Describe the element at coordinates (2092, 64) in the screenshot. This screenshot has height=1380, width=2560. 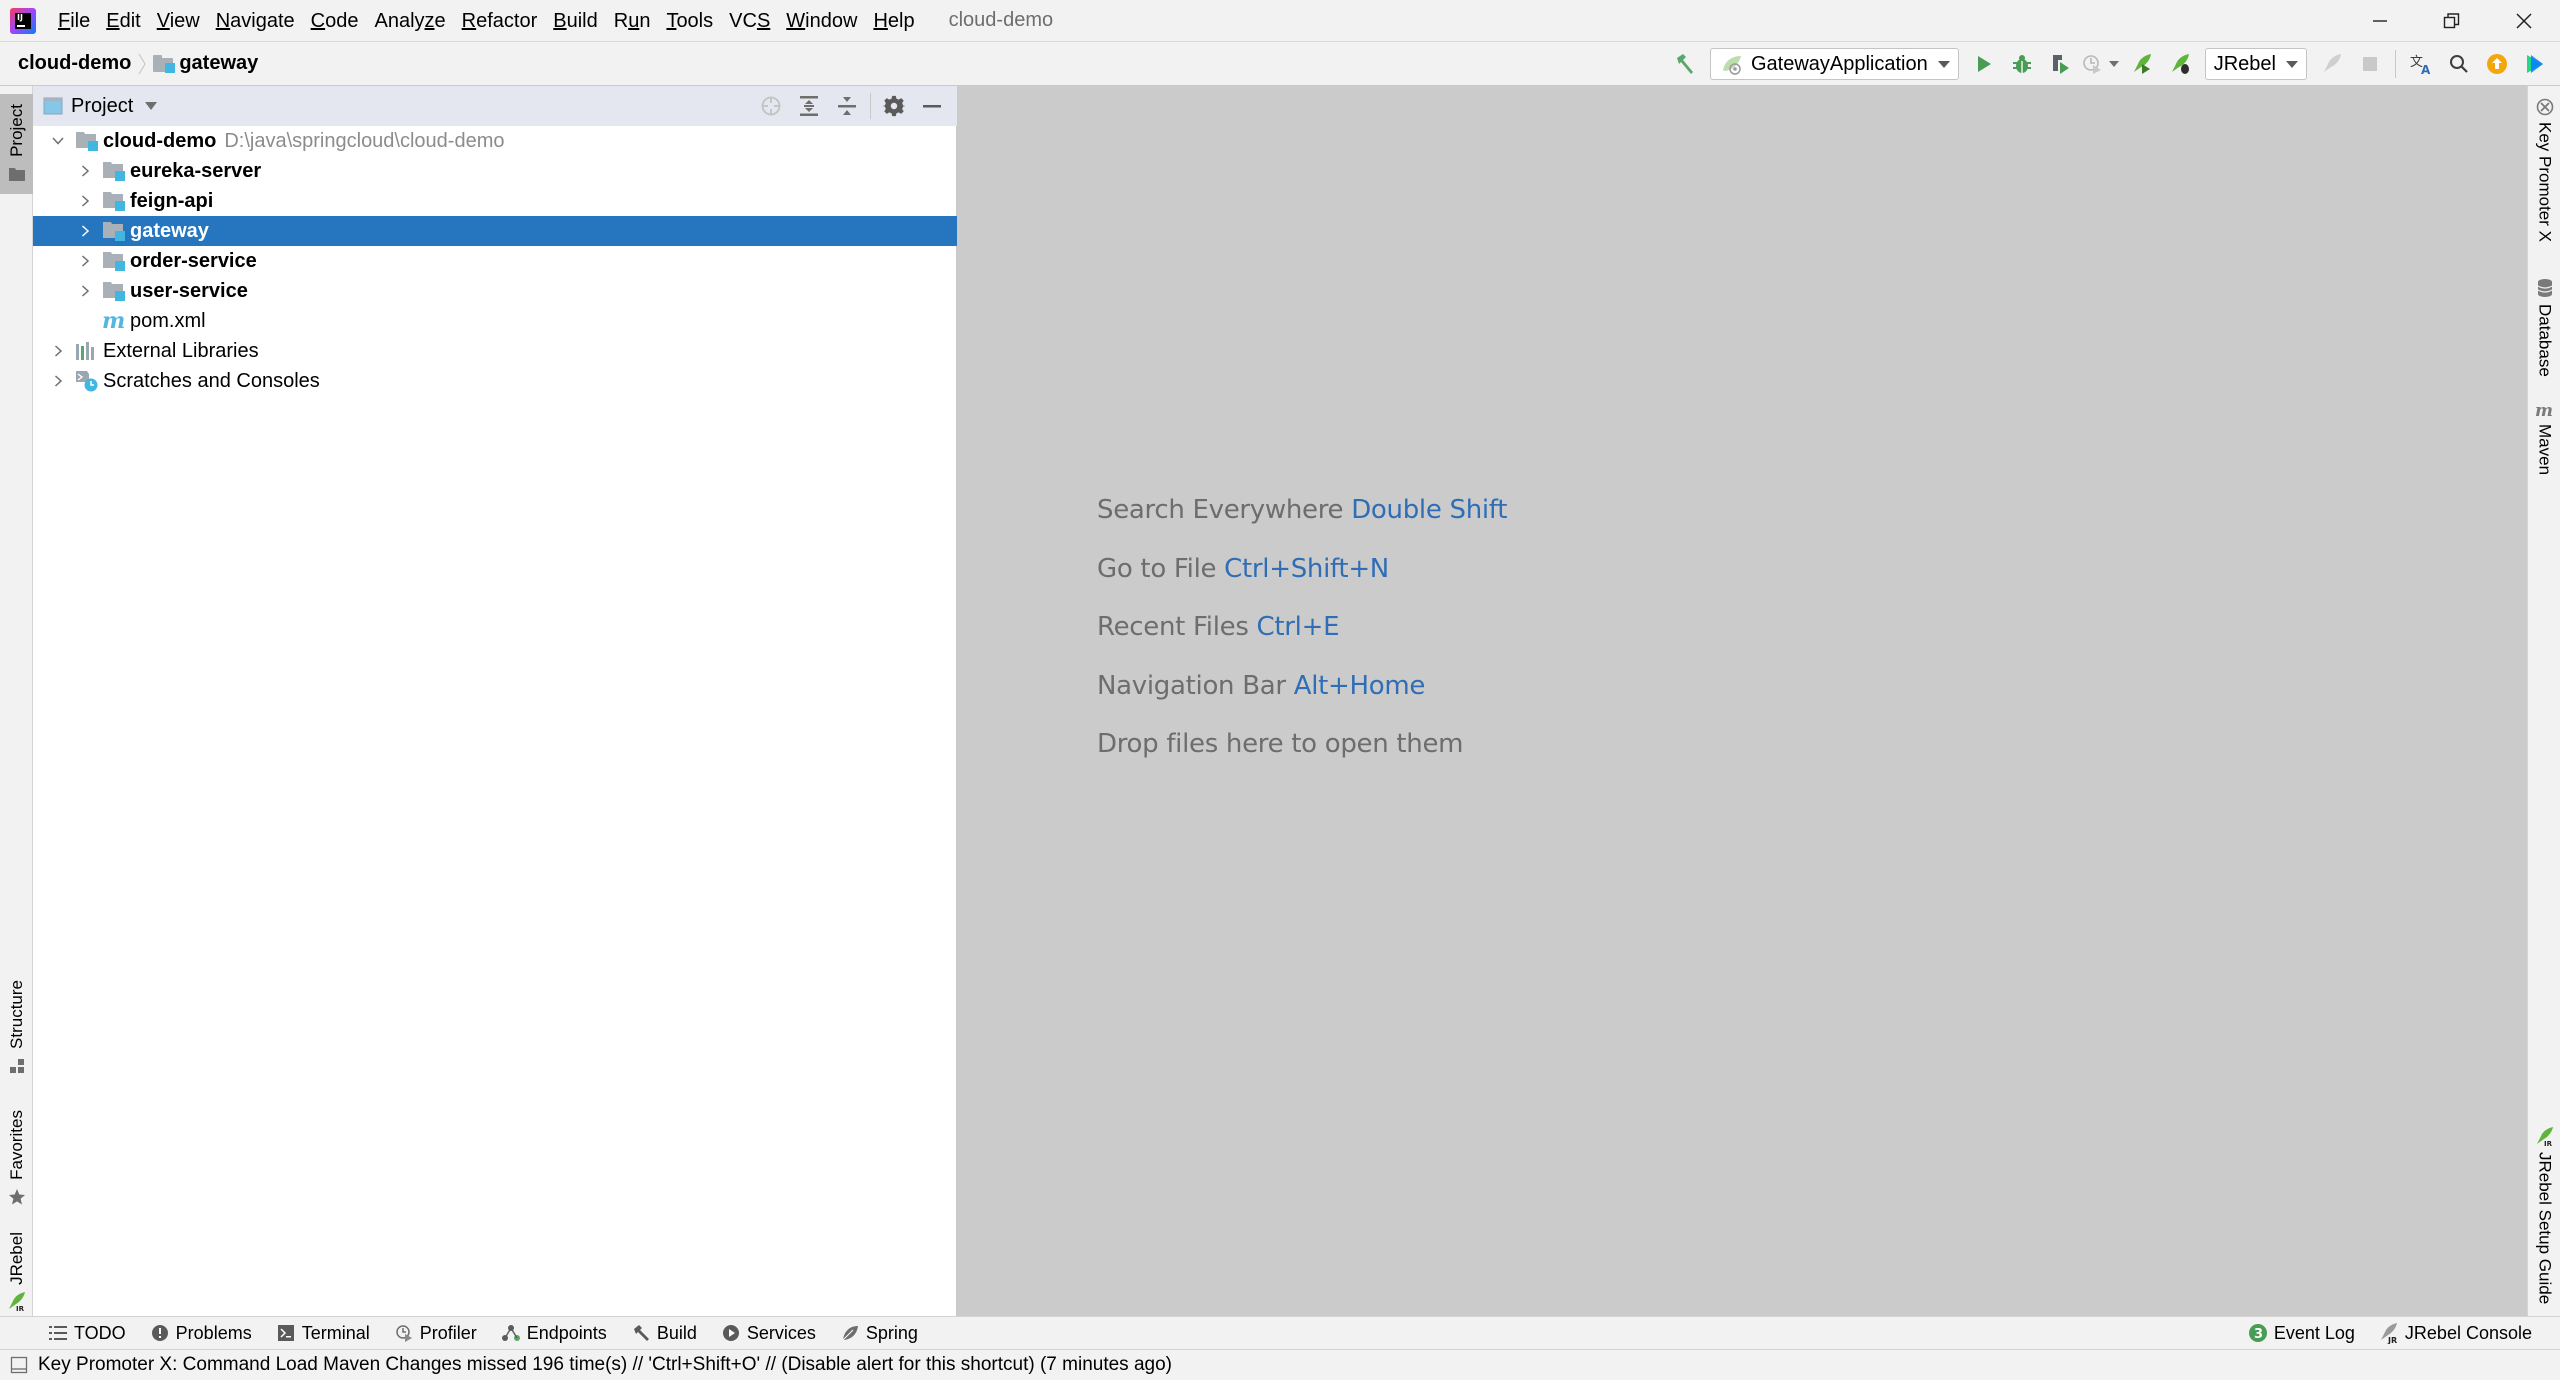
I see `profile-button` at that location.